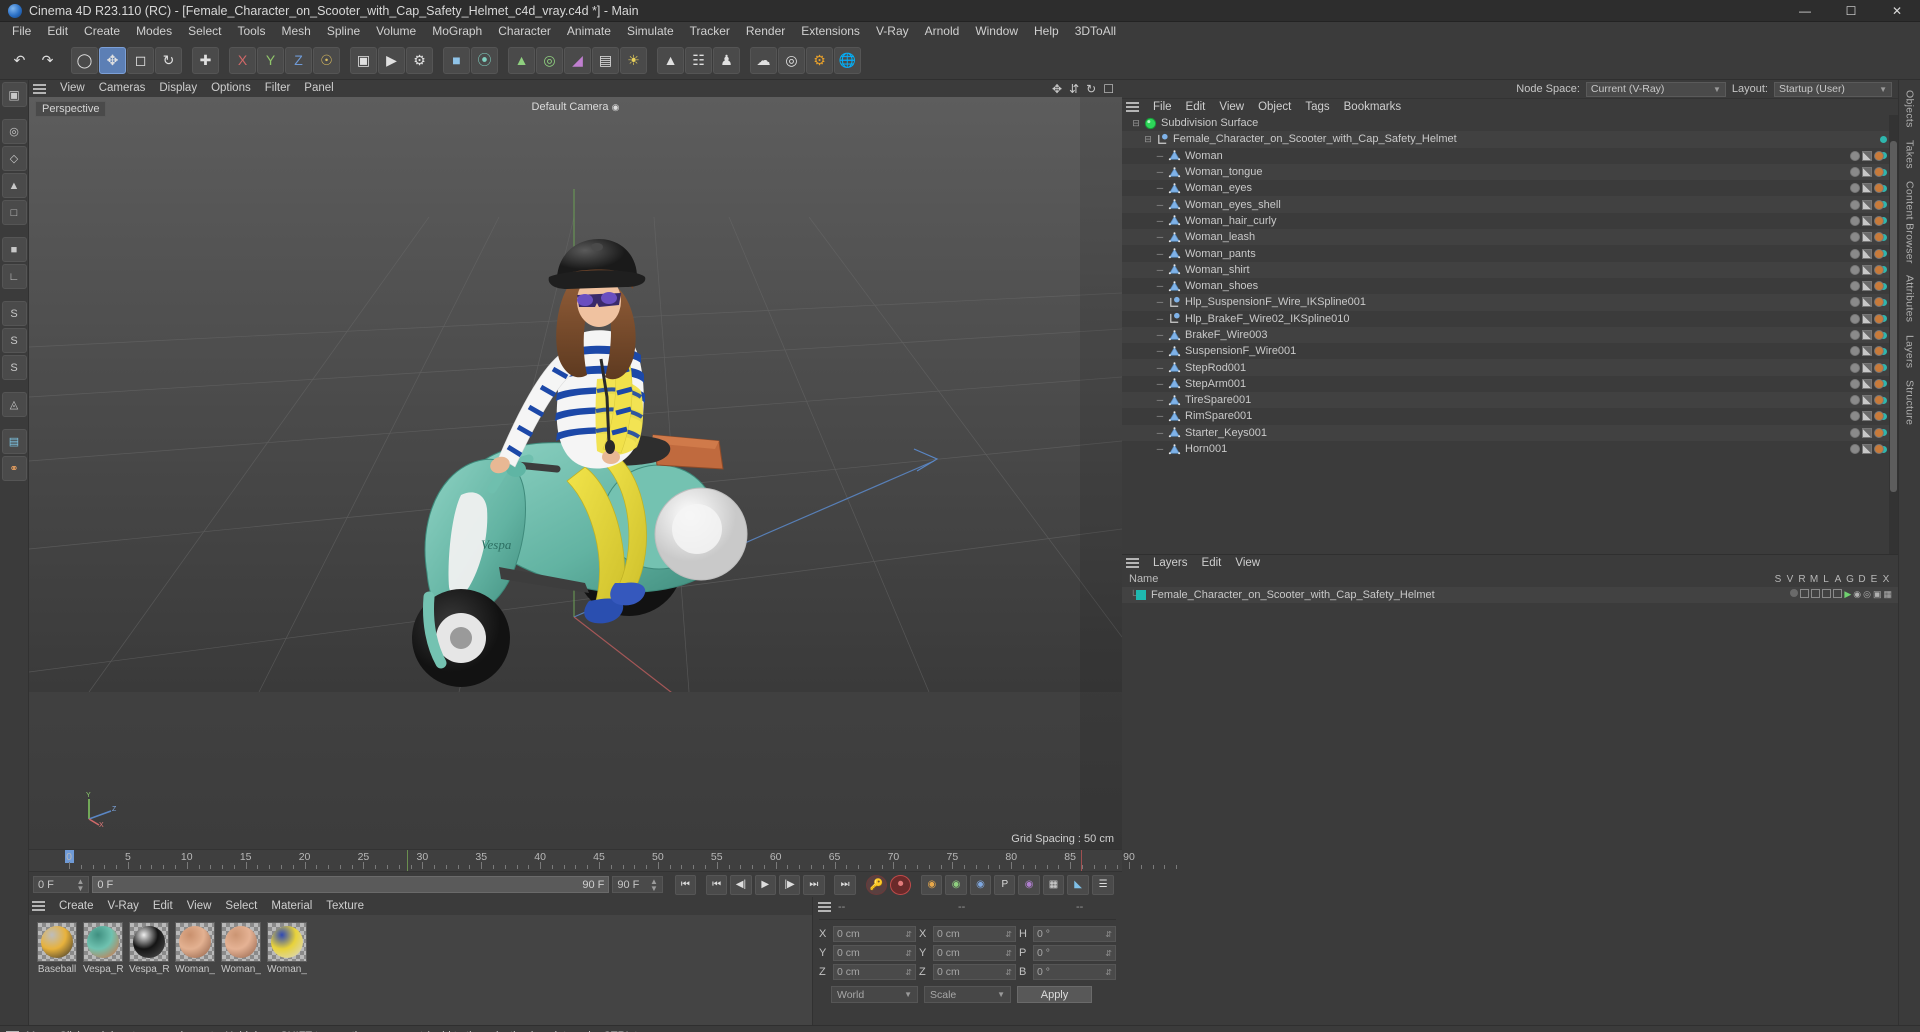 This screenshot has width=1920, height=1032. Describe the element at coordinates (14, 94) in the screenshot. I see `model-mode-button: ▣` at that location.